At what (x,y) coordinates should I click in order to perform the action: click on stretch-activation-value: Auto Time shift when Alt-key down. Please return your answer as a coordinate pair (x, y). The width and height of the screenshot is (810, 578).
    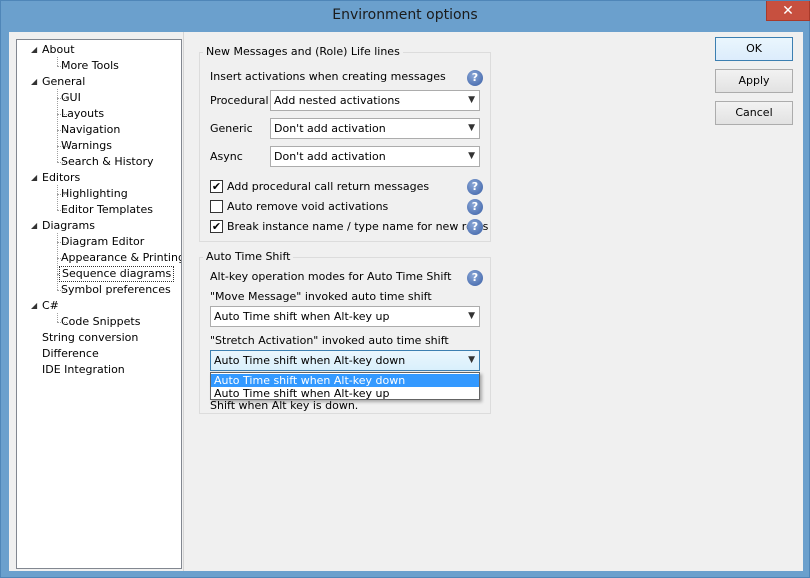
    Looking at the image, I should click on (310, 360).